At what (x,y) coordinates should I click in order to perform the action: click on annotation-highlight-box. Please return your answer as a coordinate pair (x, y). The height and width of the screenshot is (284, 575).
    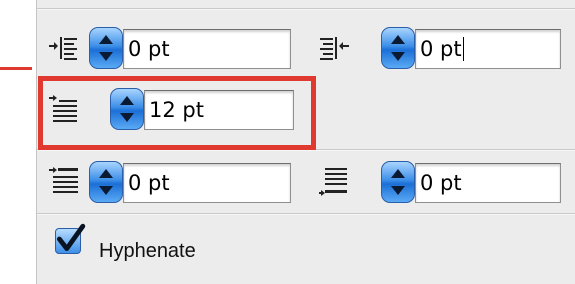
    Looking at the image, I should click on (177, 113).